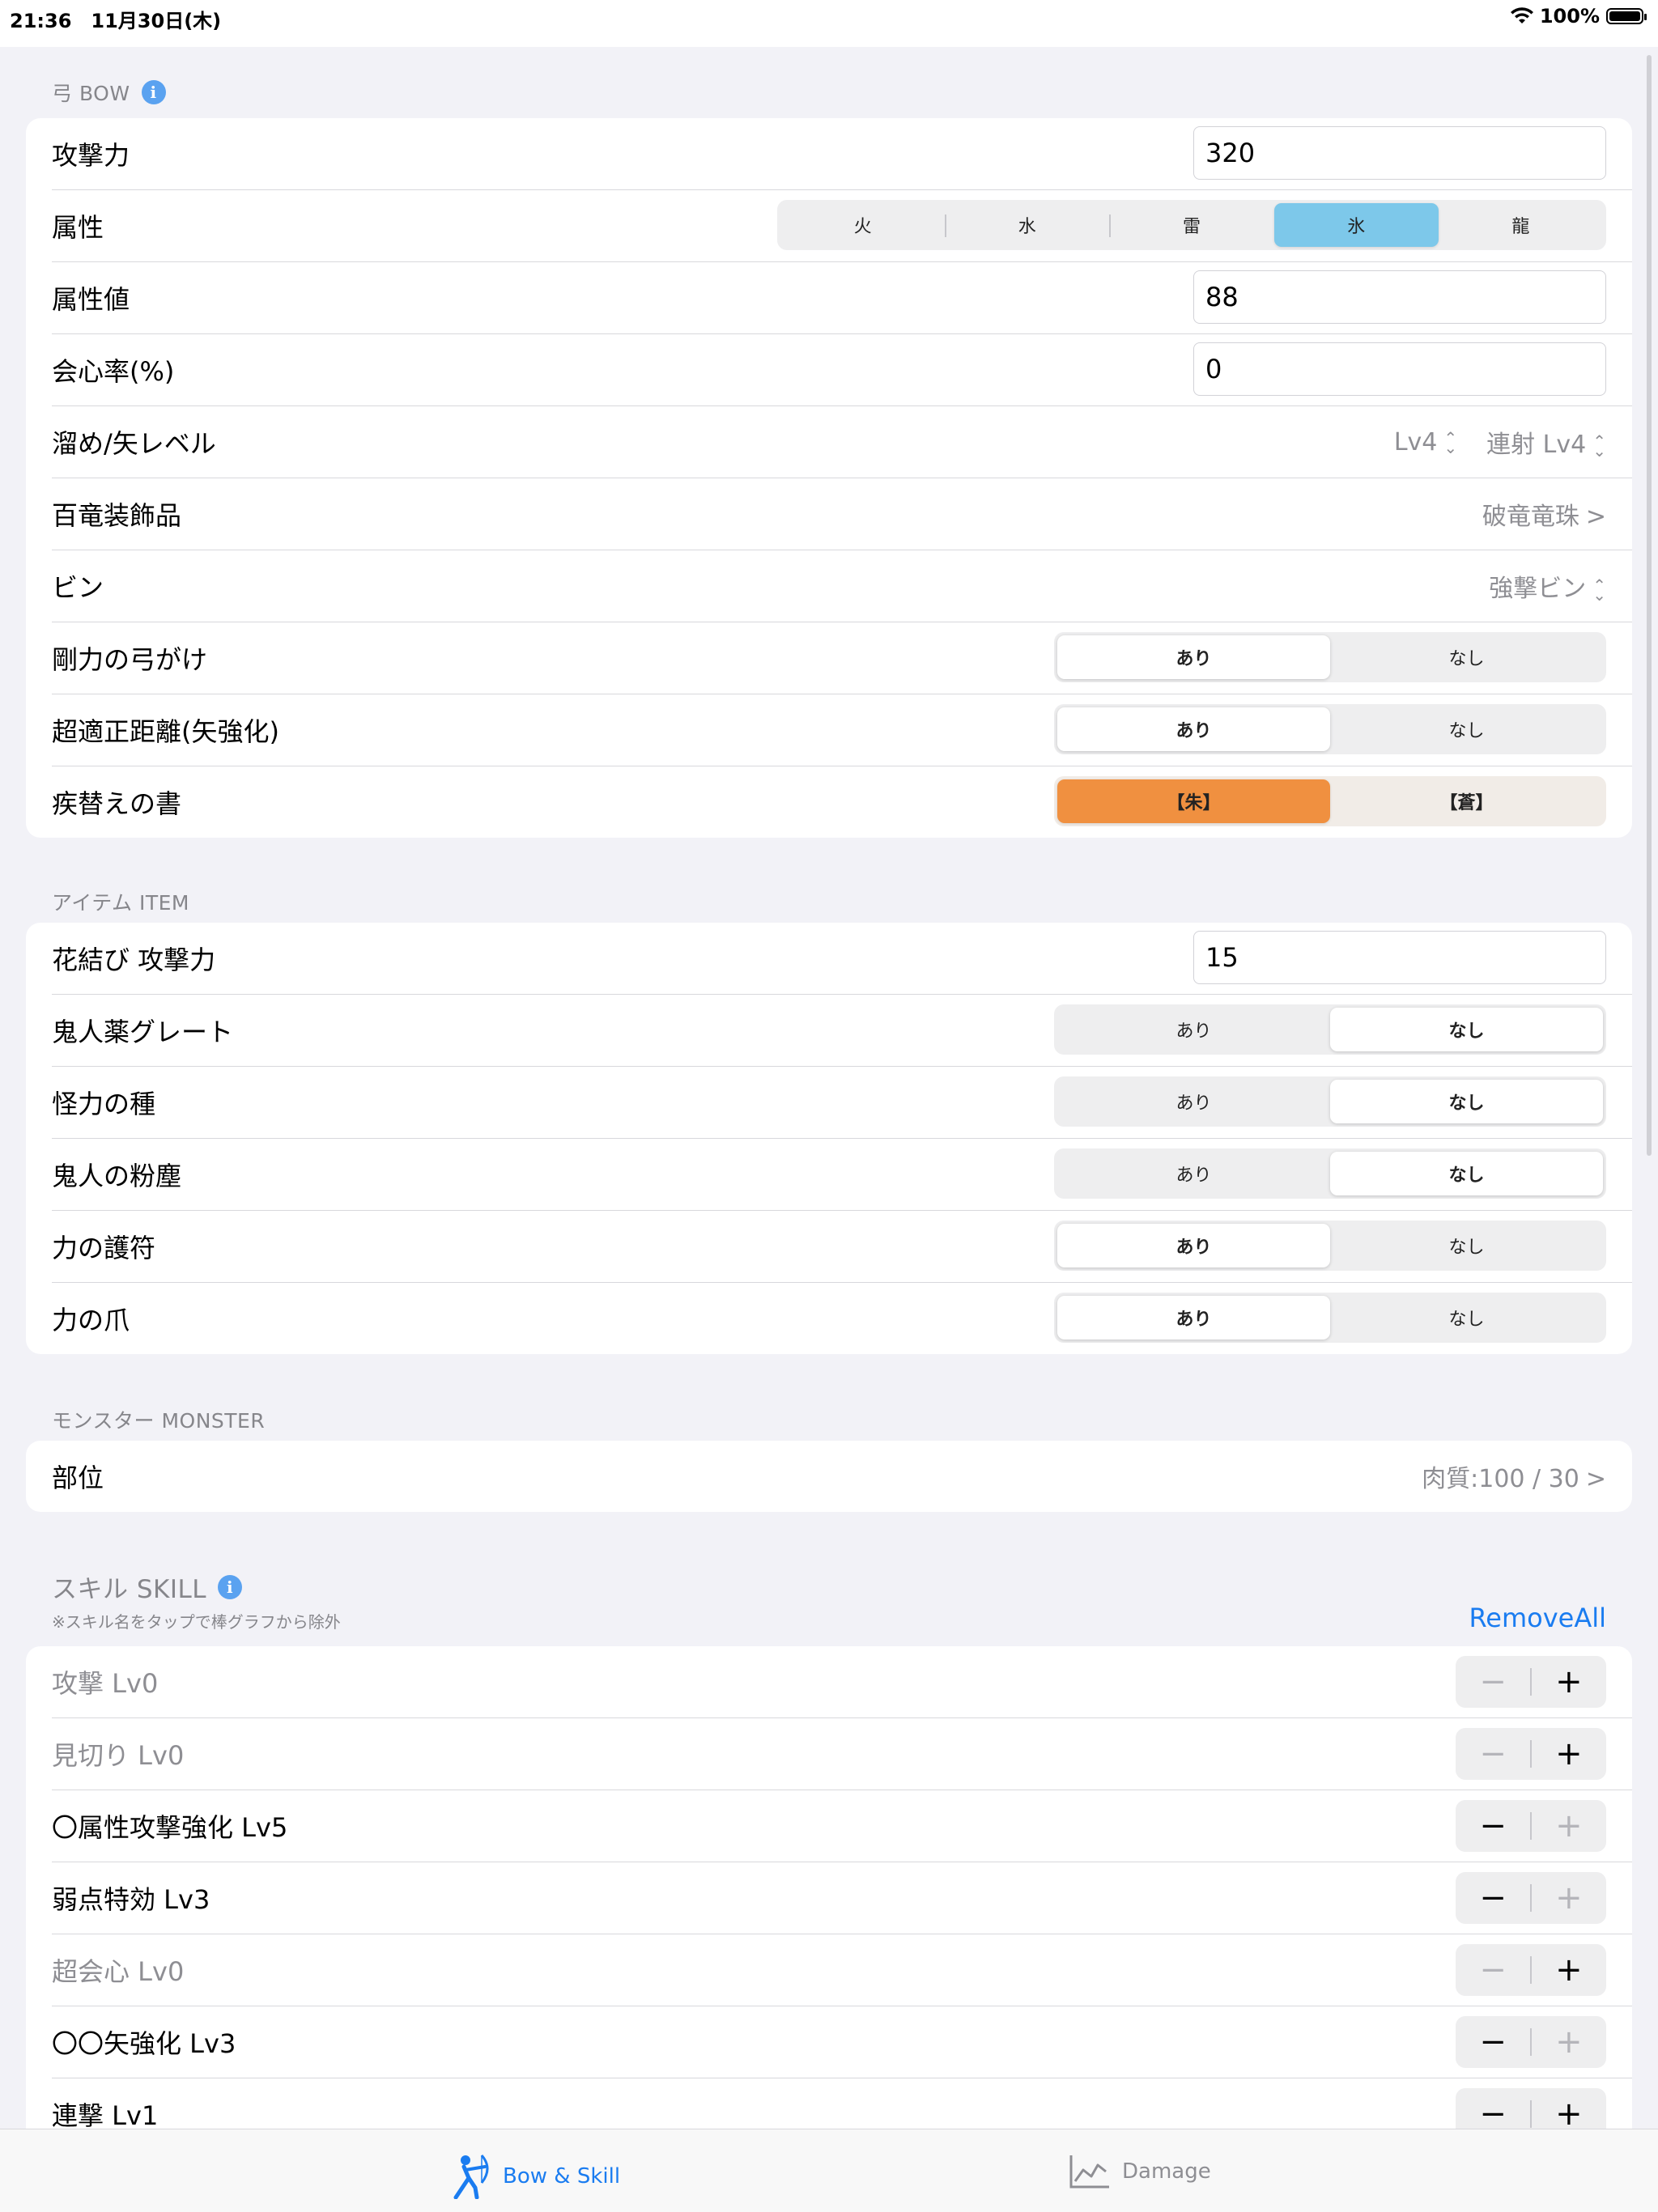  What do you see at coordinates (842, 658) in the screenshot?
I see `power-row: 剛力の弓がけ あり なし` at bounding box center [842, 658].